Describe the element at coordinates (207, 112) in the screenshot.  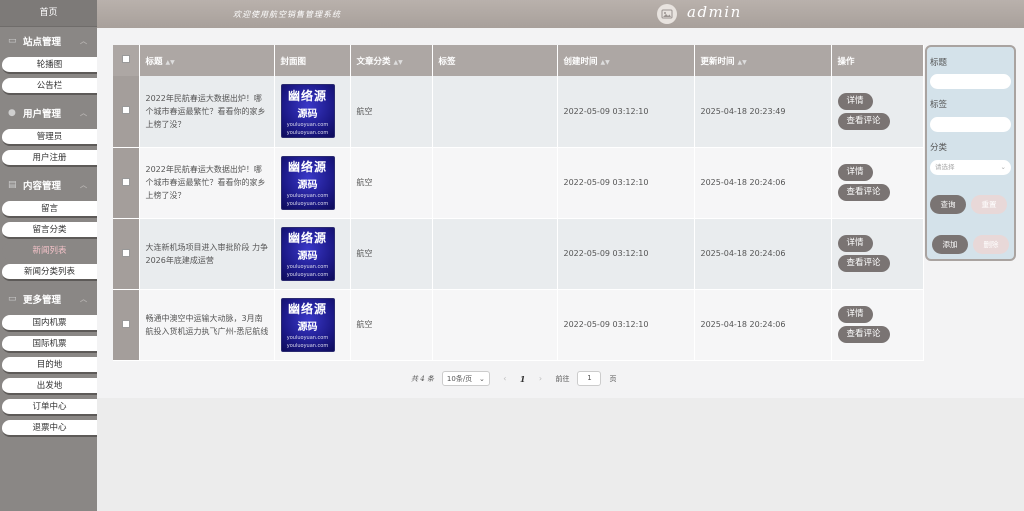
I see `row-title-cell: 2022年民航春运大数据出炉！哪个城市春运最繁忙？看看你的家乡上榜了没？` at that location.